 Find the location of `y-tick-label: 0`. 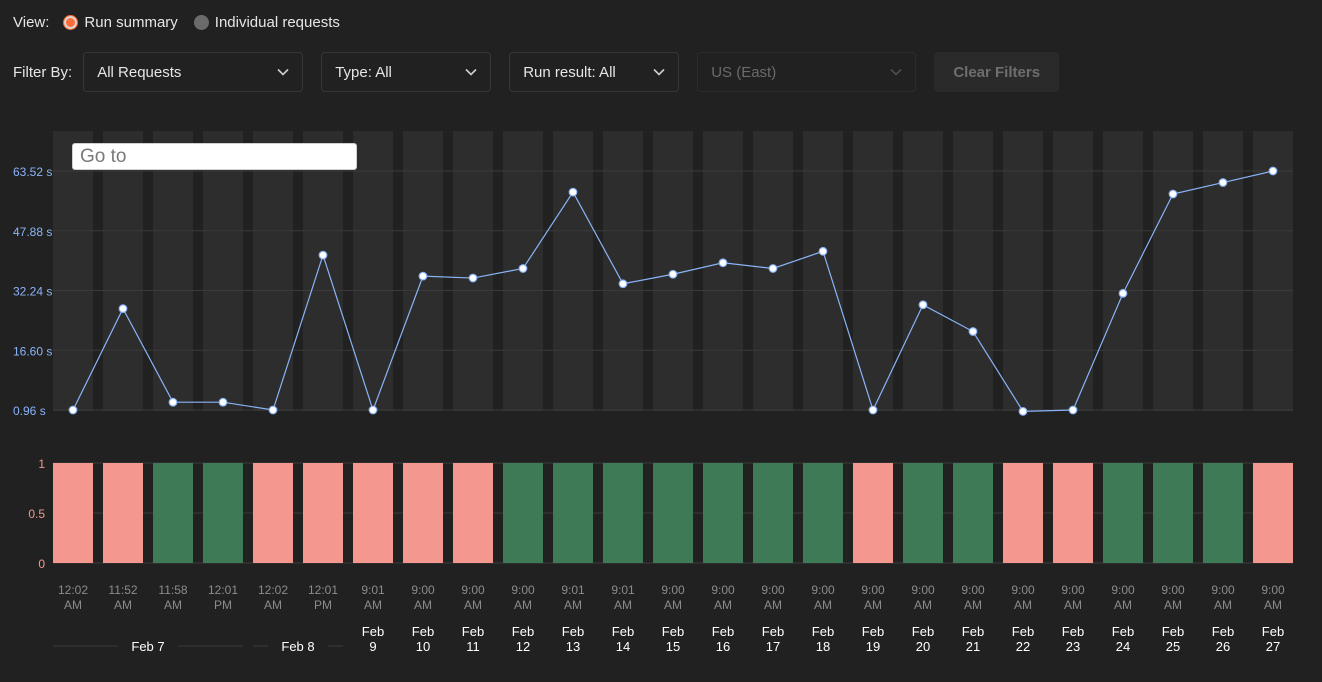

y-tick-label: 0 is located at coordinates (41, 564).